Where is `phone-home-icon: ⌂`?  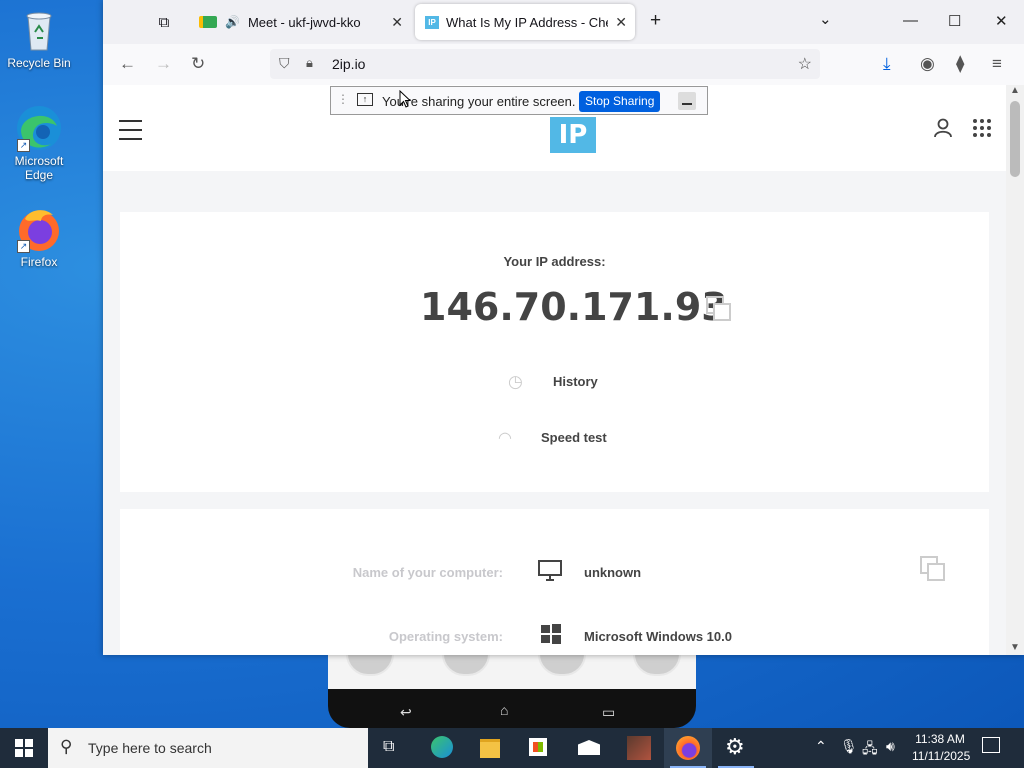
phone-home-icon: ⌂ is located at coordinates (504, 710).